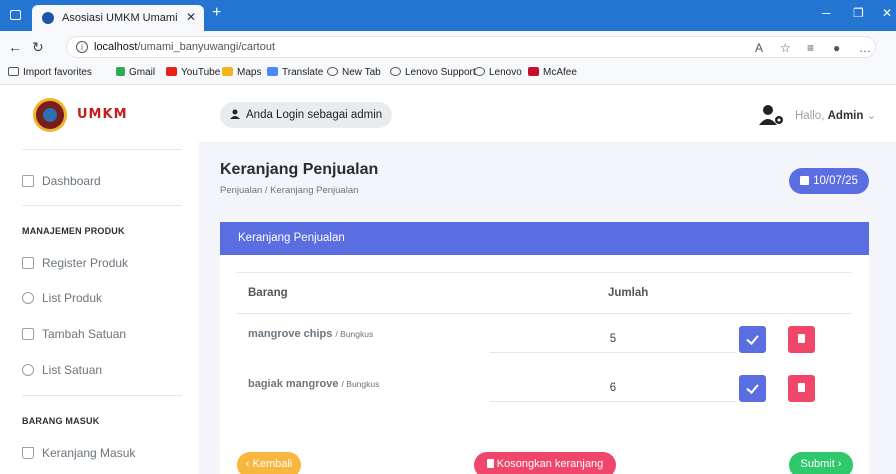 This screenshot has width=896, height=474. What do you see at coordinates (73, 231) in the screenshot?
I see `sidebar-section-produk: MANAJEMEN PRODUK` at bounding box center [73, 231].